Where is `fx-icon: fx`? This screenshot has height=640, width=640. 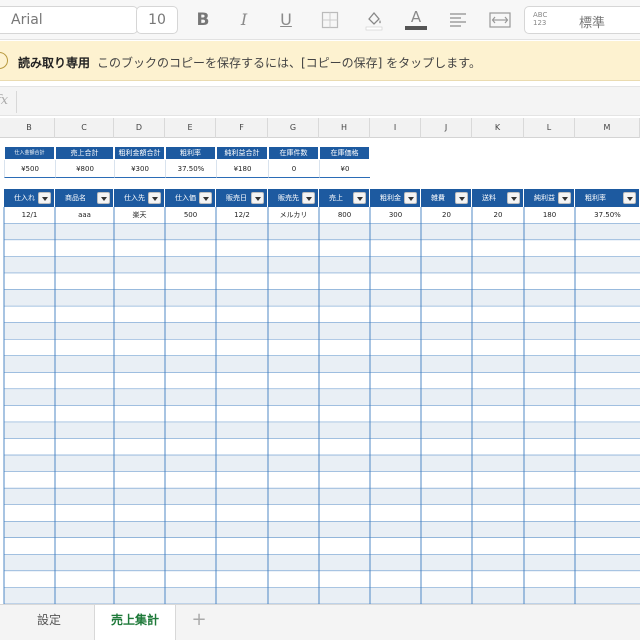
fx-icon: fx is located at coordinates (4, 100).